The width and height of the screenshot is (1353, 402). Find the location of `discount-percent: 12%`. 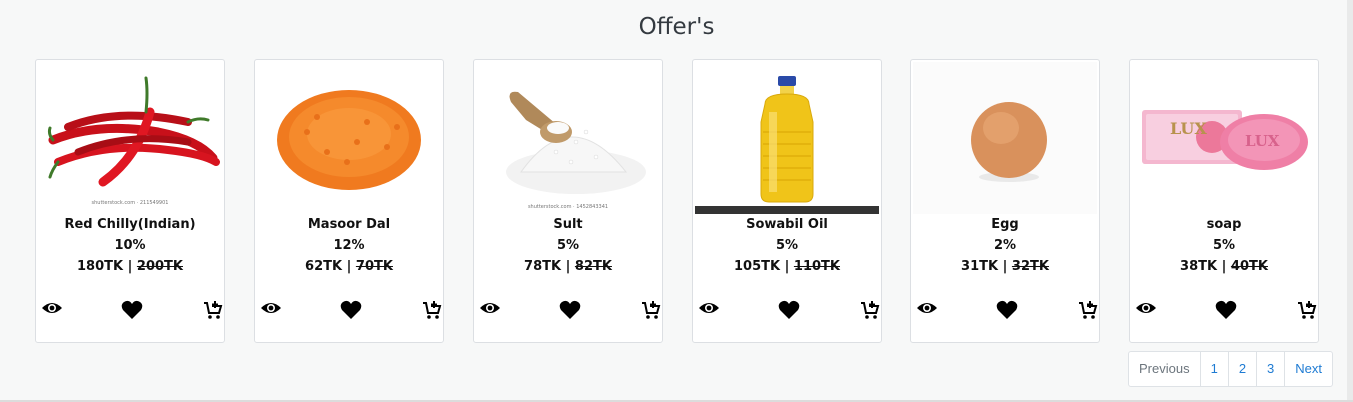

discount-percent: 12% is located at coordinates (349, 245).